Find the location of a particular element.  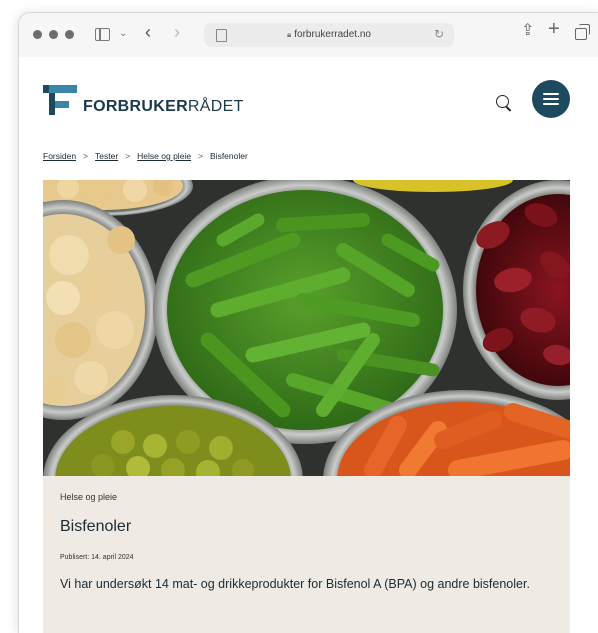

forward-arrow-icon: › is located at coordinates (177, 32).